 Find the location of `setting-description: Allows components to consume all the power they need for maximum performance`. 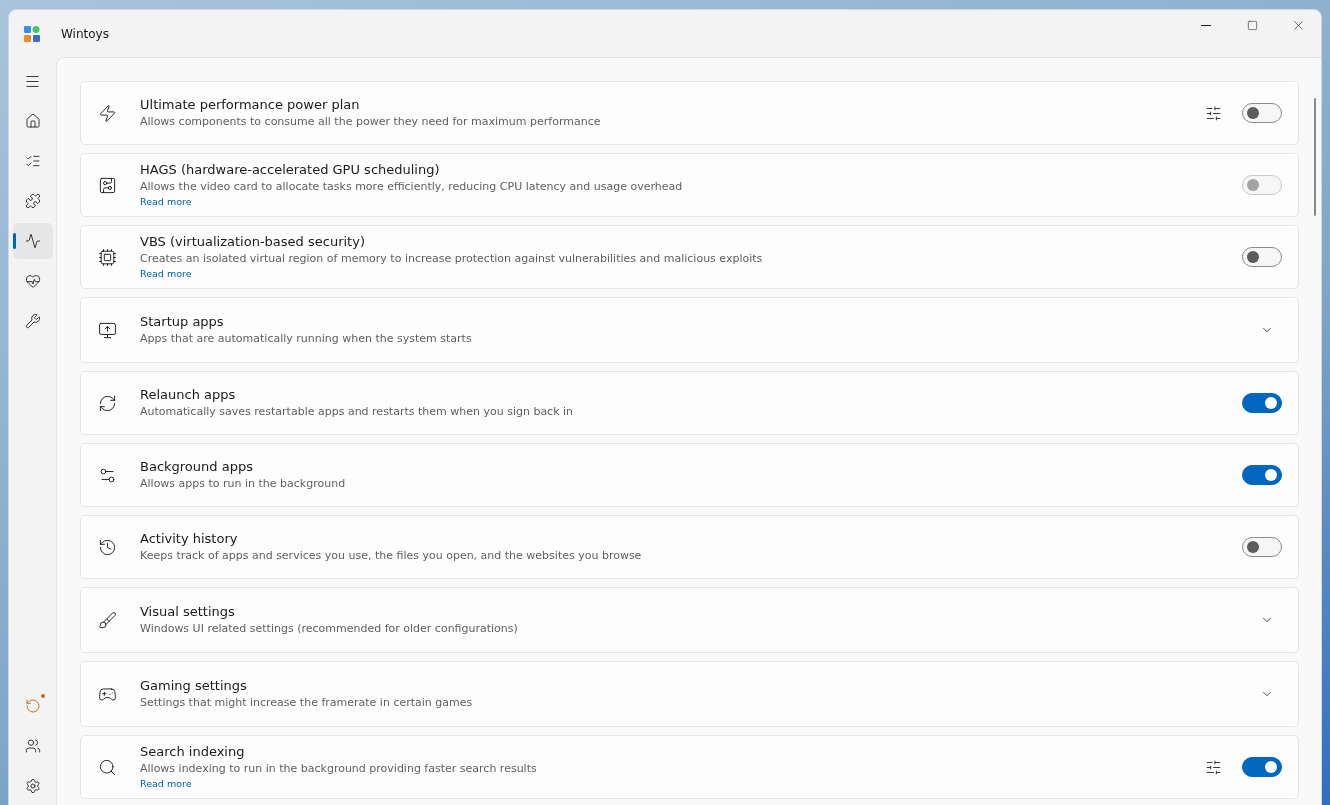

setting-description: Allows components to consume all the power they need for maximum performance is located at coordinates (371, 122).